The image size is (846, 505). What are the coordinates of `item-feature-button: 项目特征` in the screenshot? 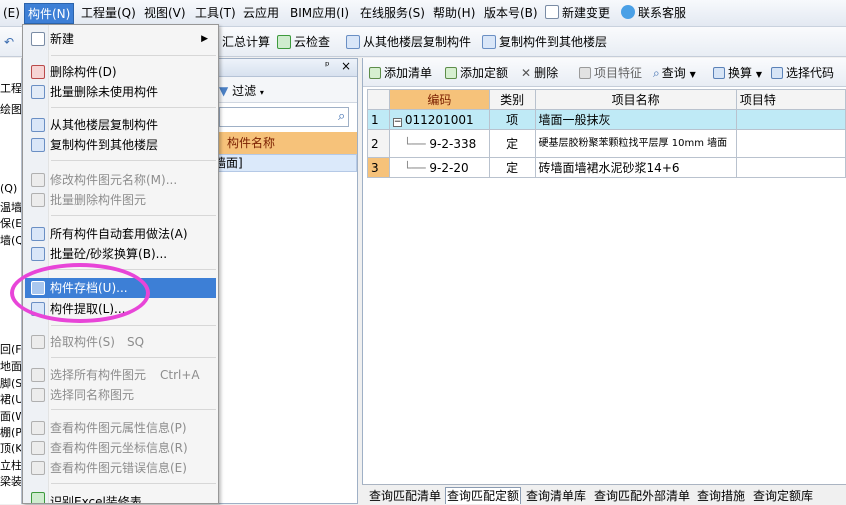 It's located at (610, 73).